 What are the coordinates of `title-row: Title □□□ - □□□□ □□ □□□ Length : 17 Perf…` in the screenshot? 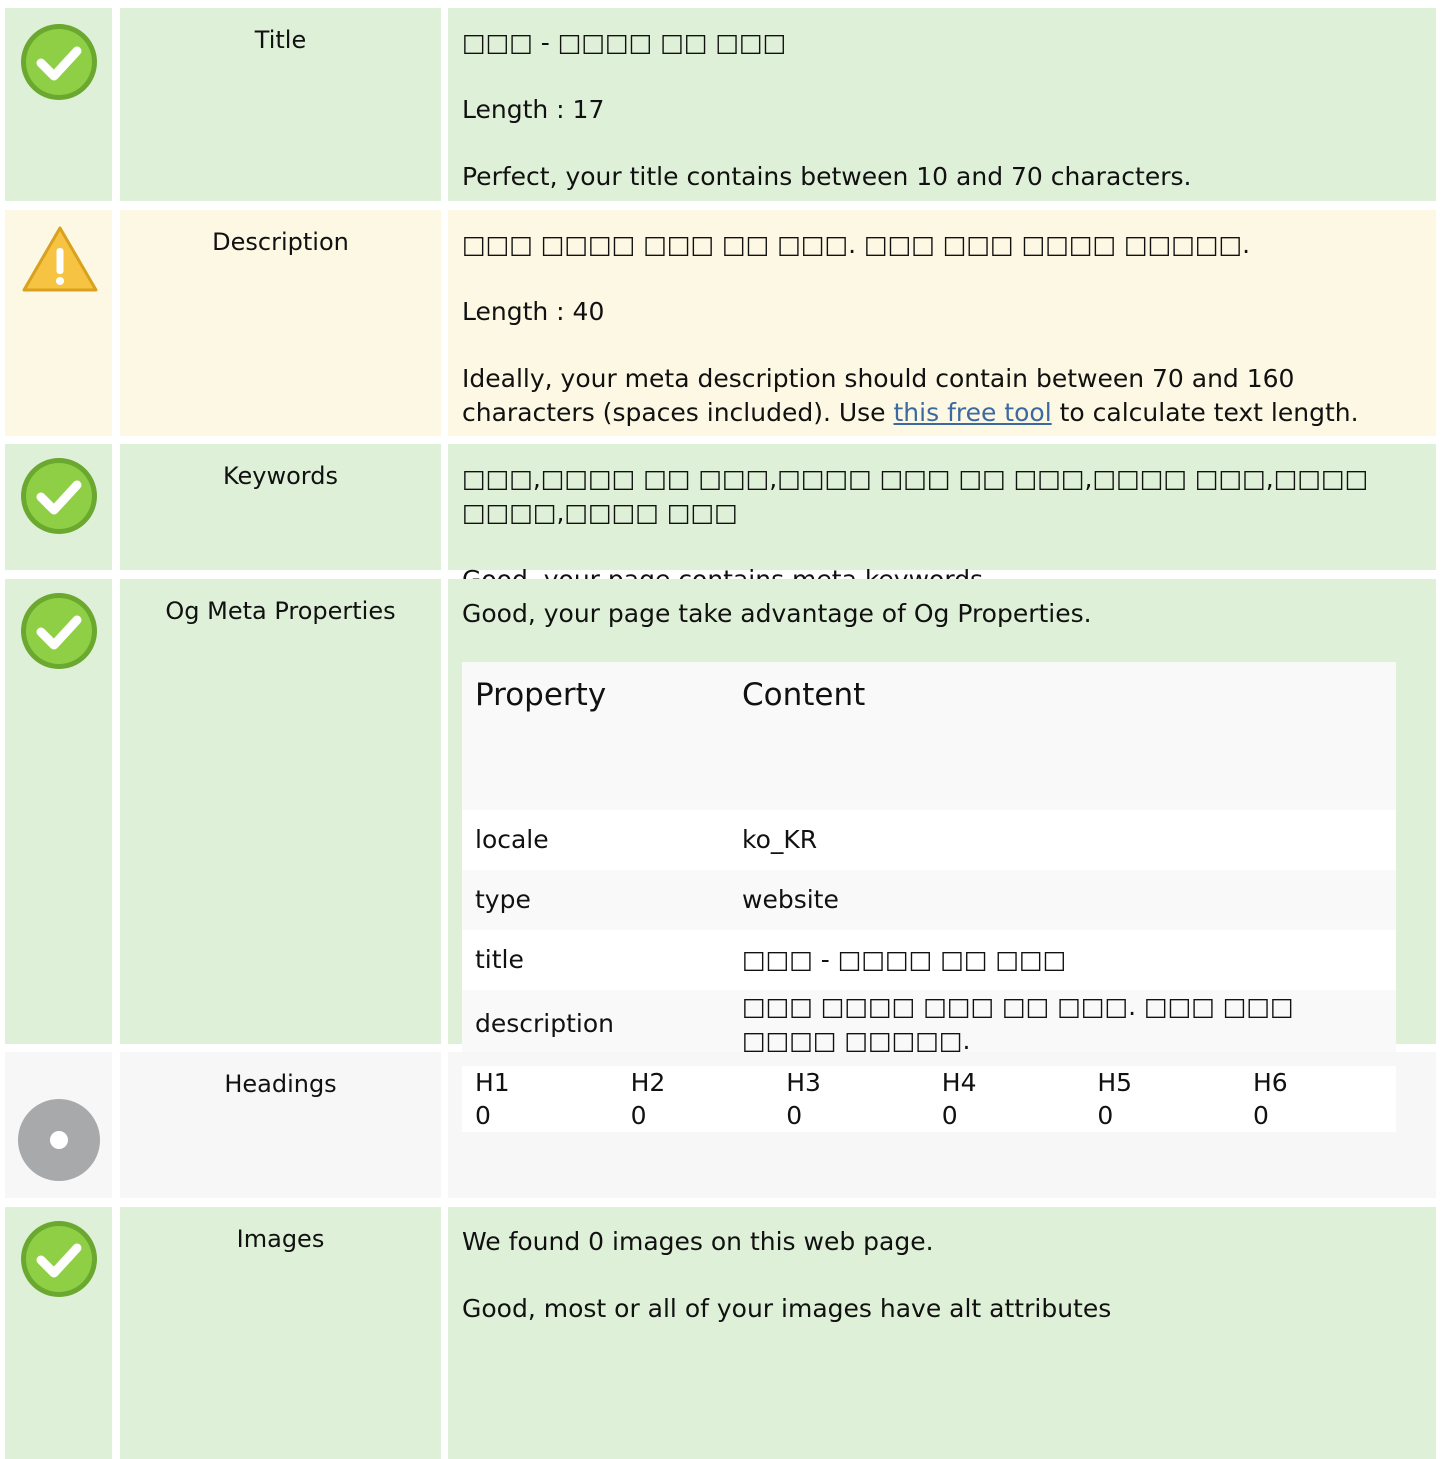 It's located at (722, 104).